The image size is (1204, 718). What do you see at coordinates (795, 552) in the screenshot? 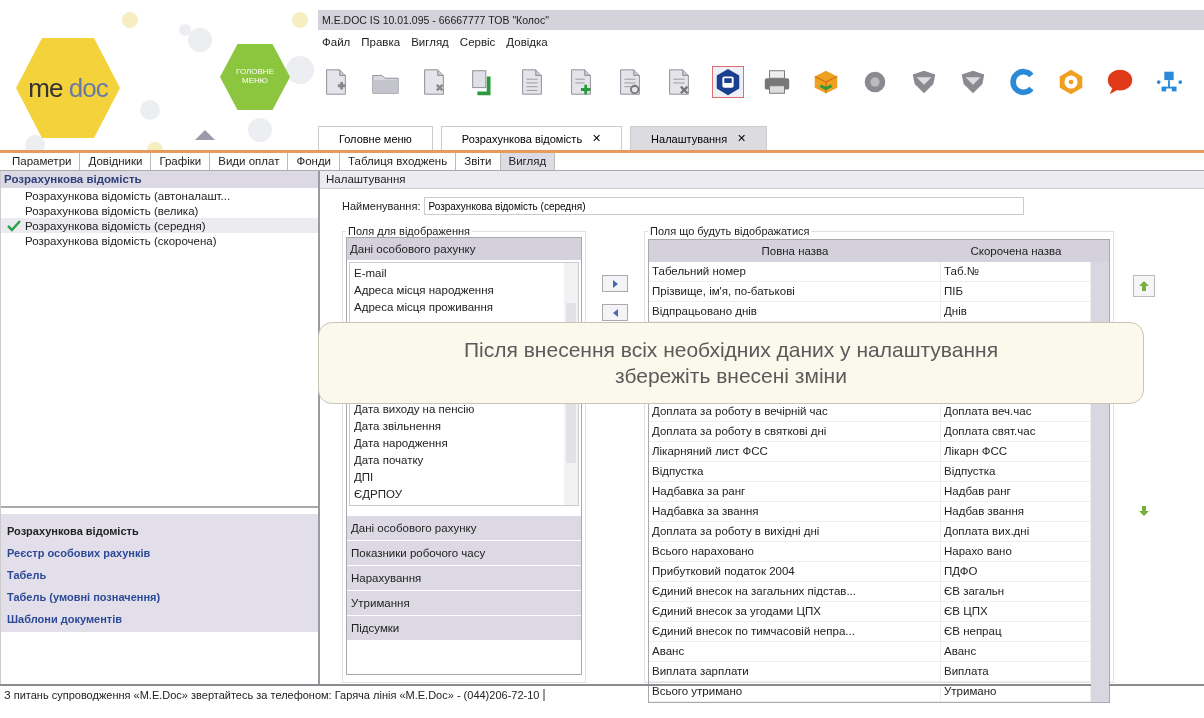
I see `table-cell: Всього нараховано` at bounding box center [795, 552].